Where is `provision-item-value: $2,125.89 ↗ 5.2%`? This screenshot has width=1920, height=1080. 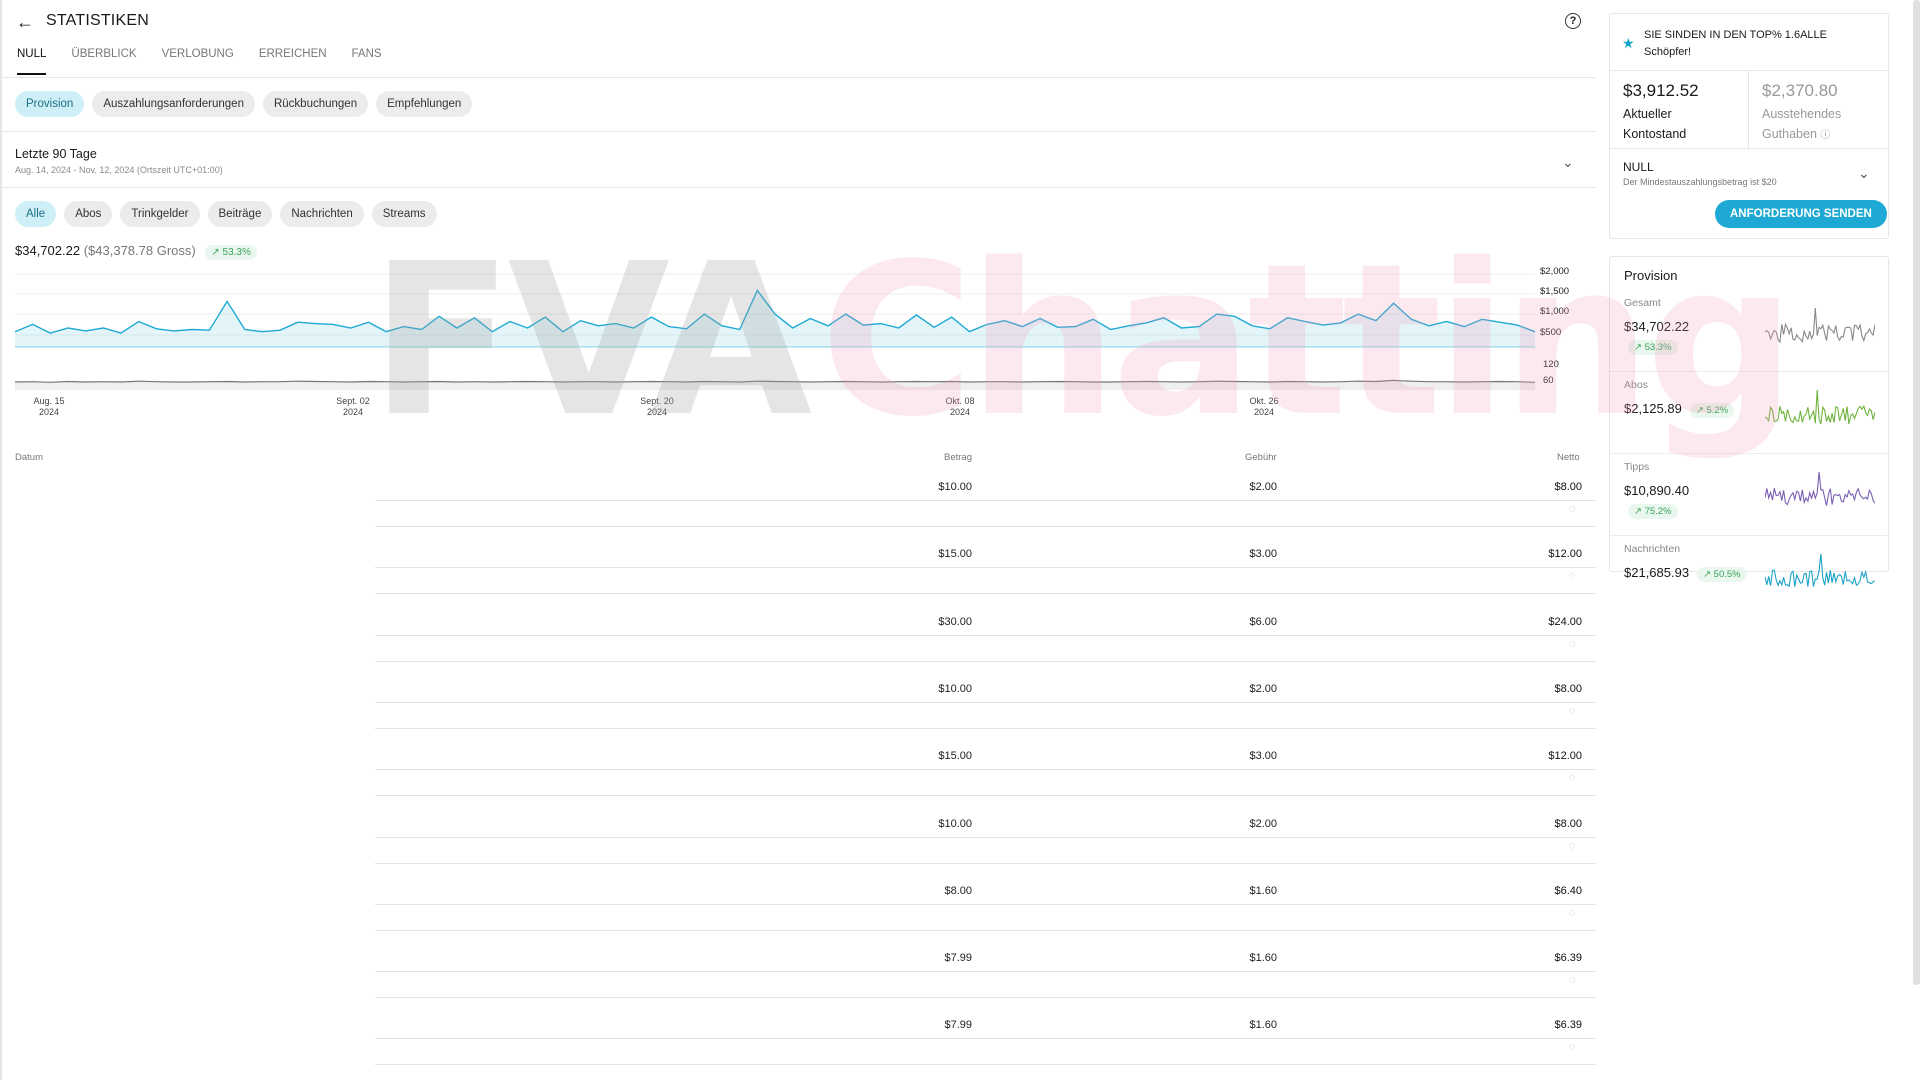 provision-item-value: $2,125.89 ↗ 5.2% is located at coordinates (1679, 409).